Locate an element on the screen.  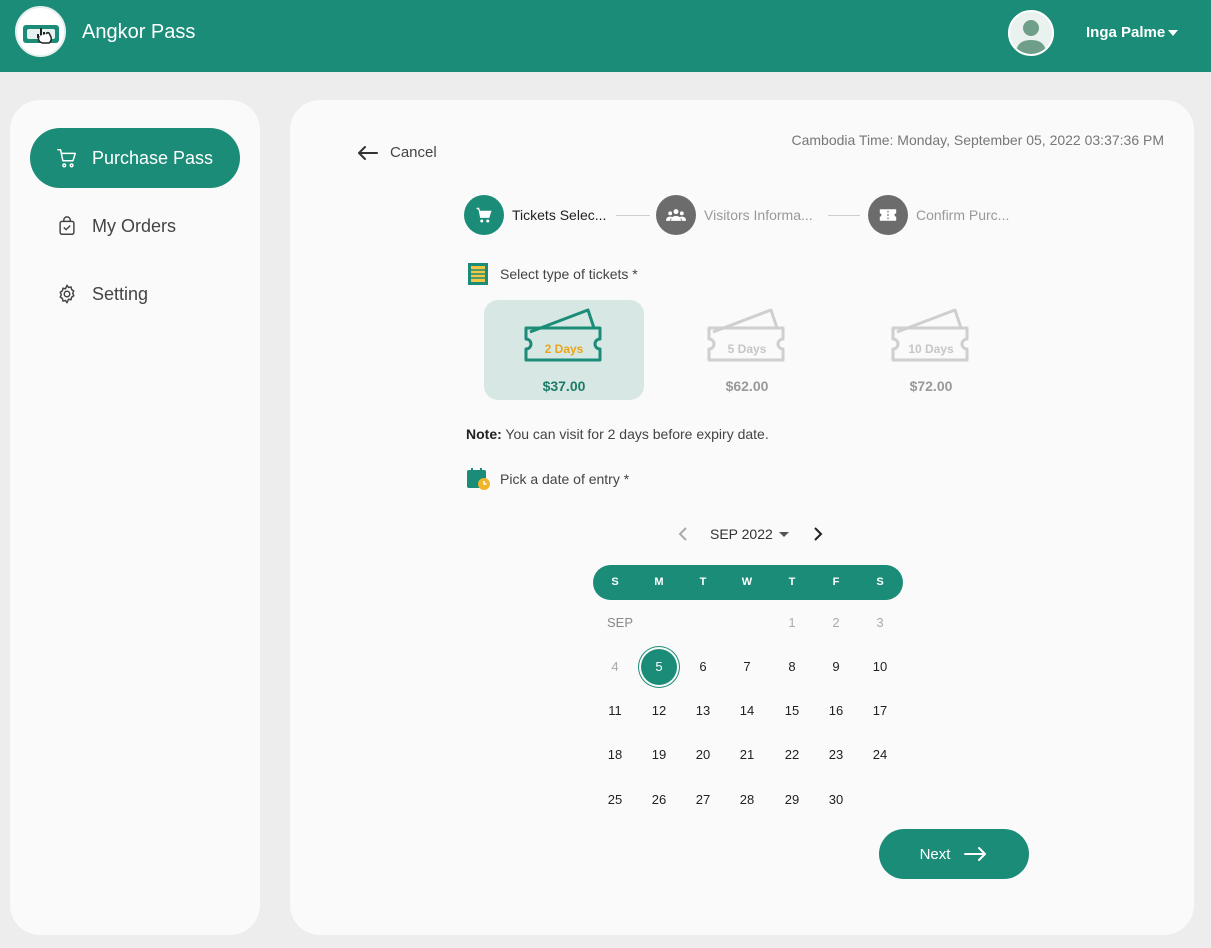
shopping-bag-icon is located at coordinates (67, 226).